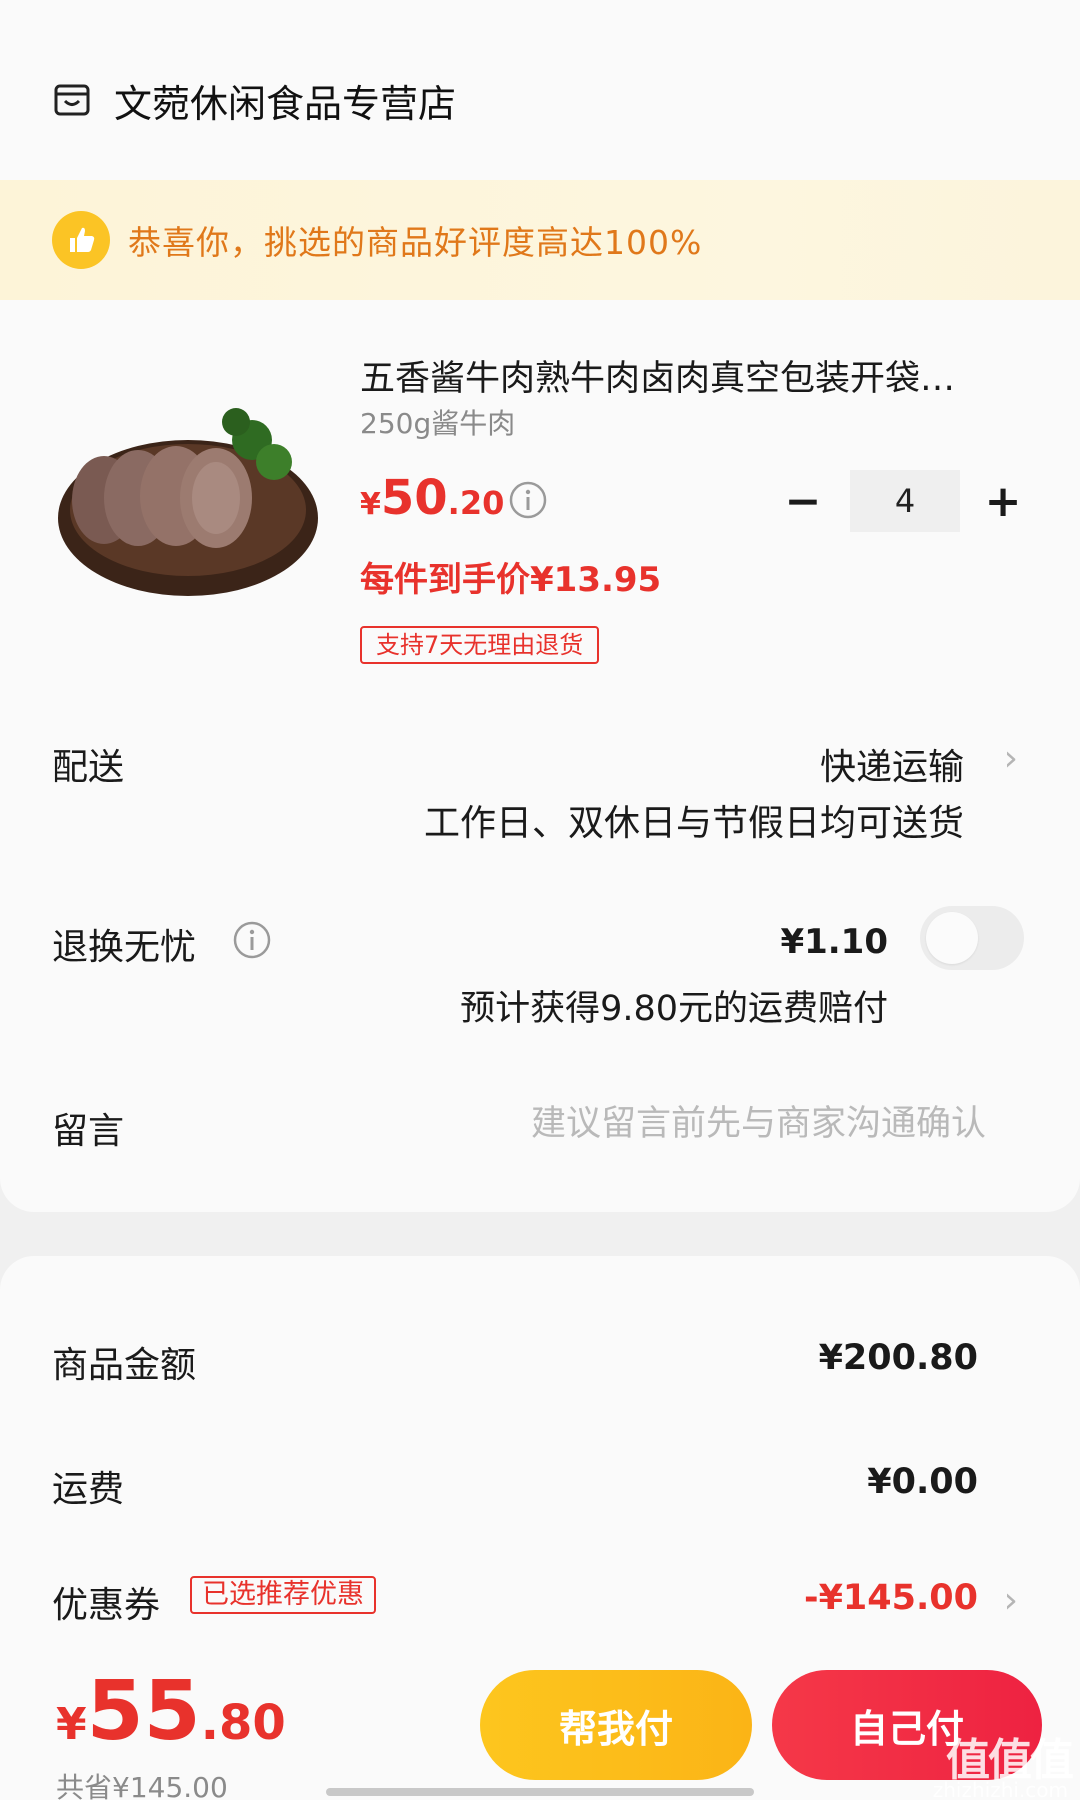 This screenshot has height=1800, width=1080. What do you see at coordinates (898, 1358) in the screenshot?
I see `goods-amount-value: ¥200.80` at bounding box center [898, 1358].